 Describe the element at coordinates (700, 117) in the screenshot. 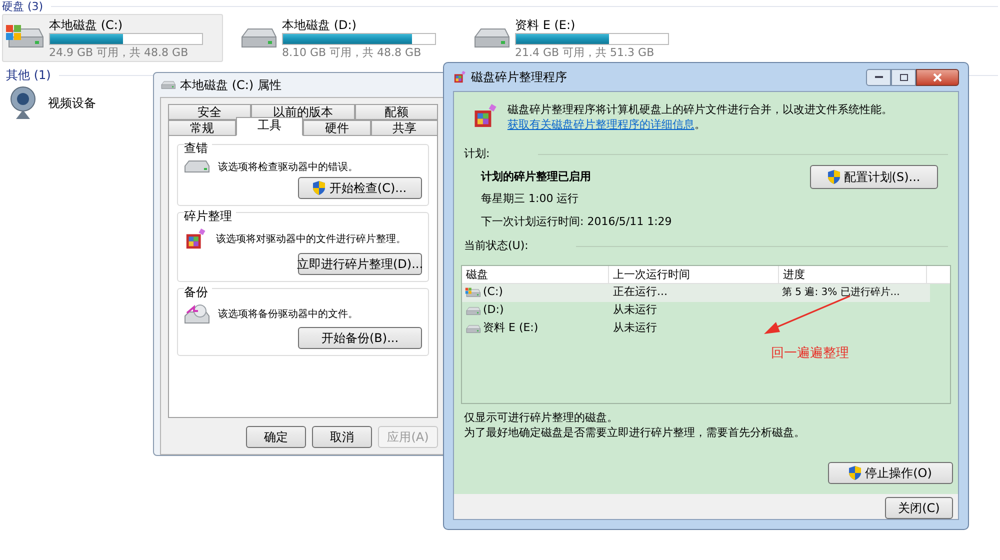

I see `intro-text: 磁盘碎片整理程序将计算机硬盘上的碎片文件进行合并，以改进文件系统性能。 获取有关磁盘碎片整理程序的详细信息。` at that location.